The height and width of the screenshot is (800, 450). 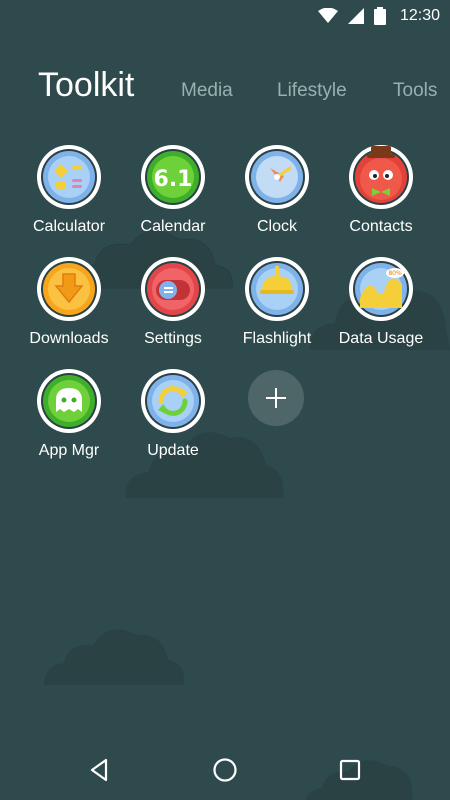 I want to click on app-label: Data Usage, so click(x=381, y=338).